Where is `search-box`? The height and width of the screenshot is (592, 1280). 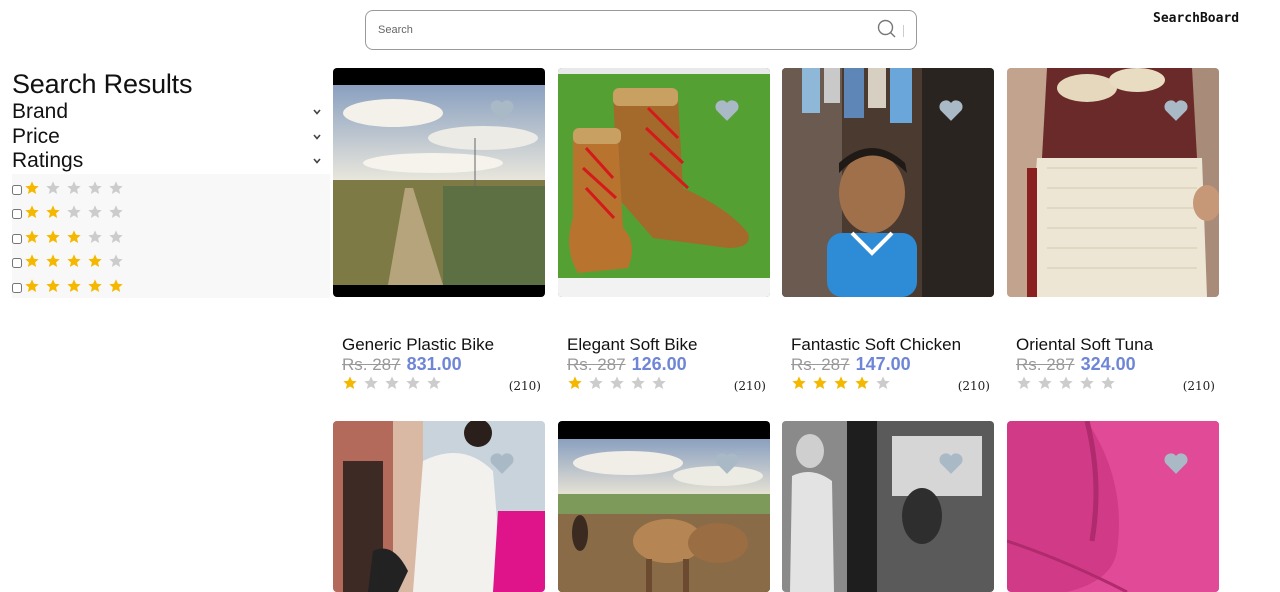 search-box is located at coordinates (641, 30).